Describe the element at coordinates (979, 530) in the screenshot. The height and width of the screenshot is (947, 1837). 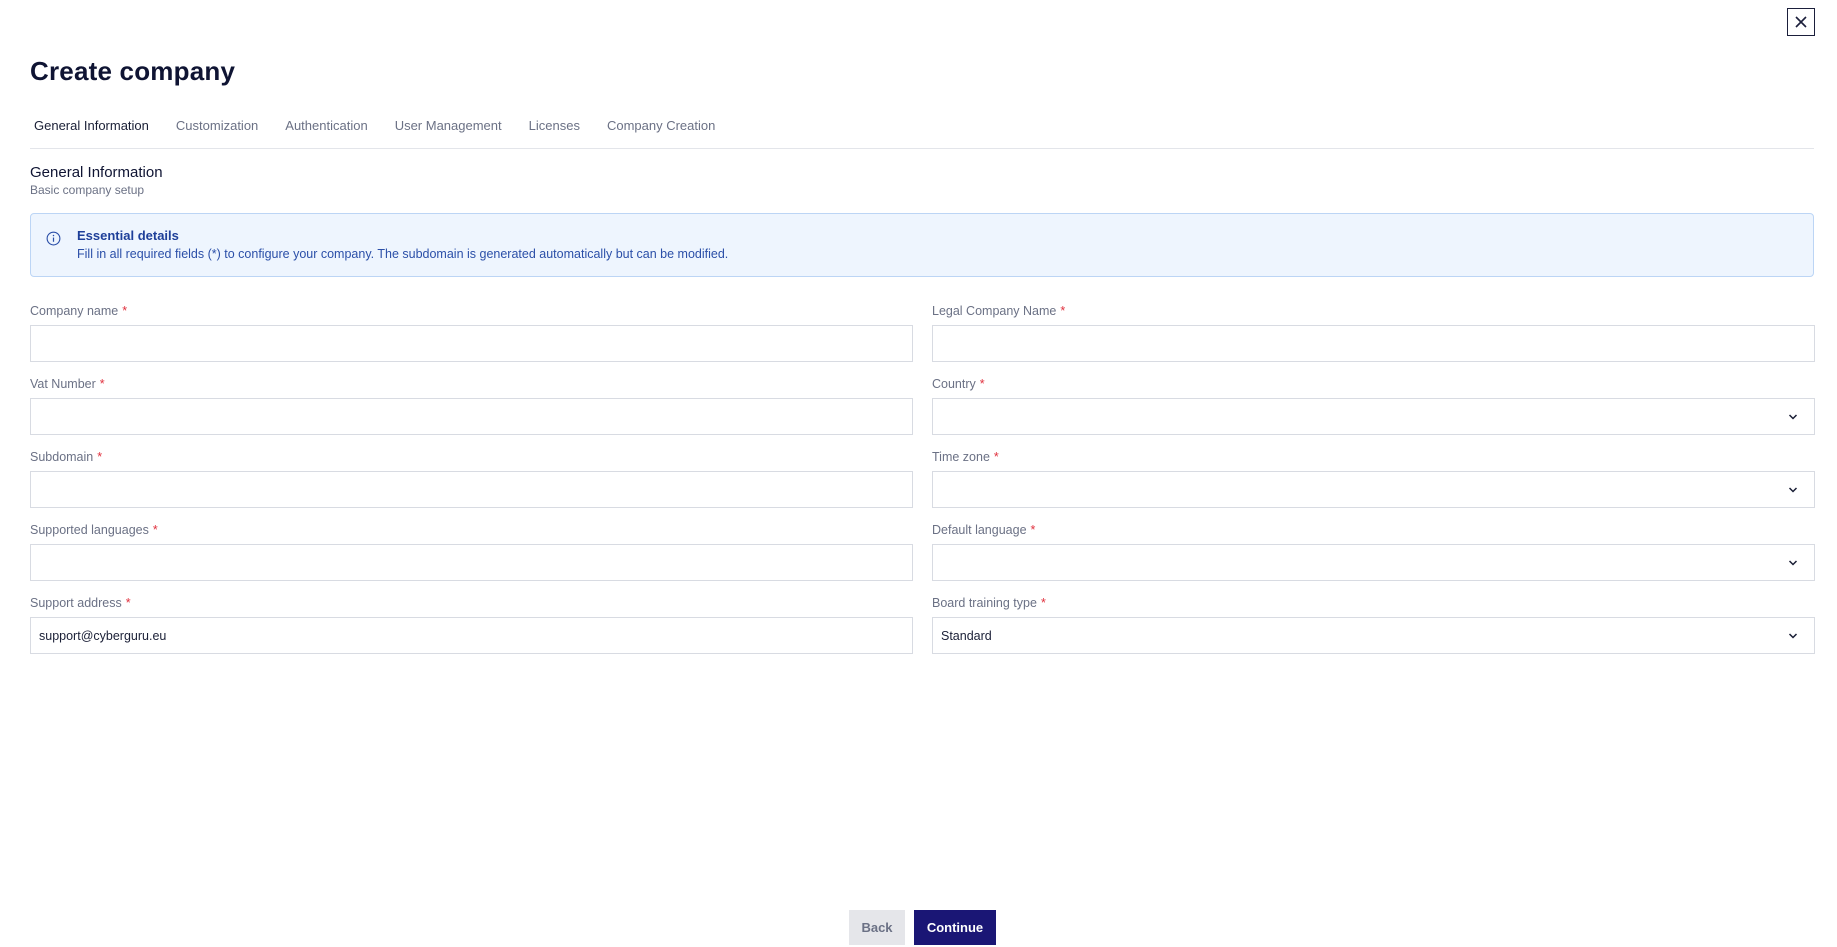
I see `default-language-label: Default language` at that location.